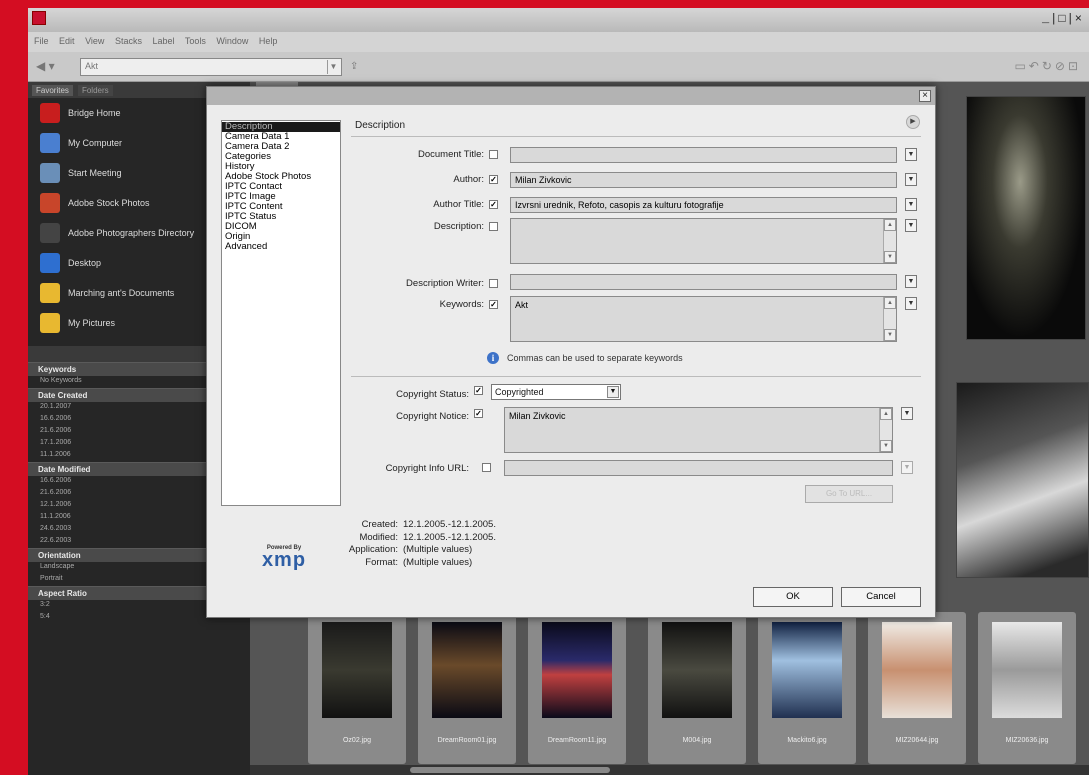 This screenshot has width=1089, height=775. What do you see at coordinates (67, 41) in the screenshot?
I see `menu-edit: Edit` at bounding box center [67, 41].